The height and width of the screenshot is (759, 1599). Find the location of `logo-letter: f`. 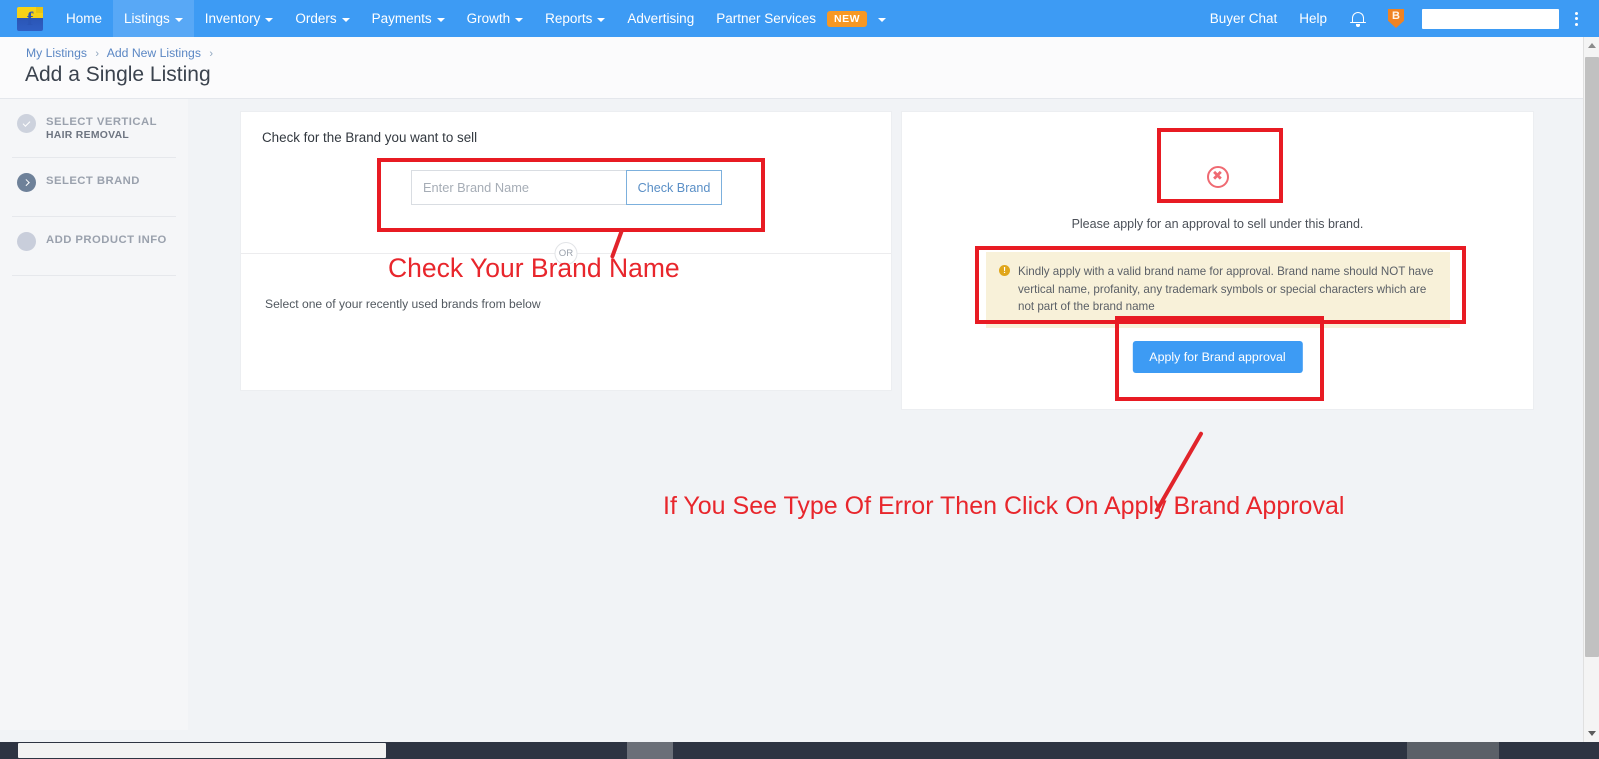

logo-letter: f is located at coordinates (30, 19).